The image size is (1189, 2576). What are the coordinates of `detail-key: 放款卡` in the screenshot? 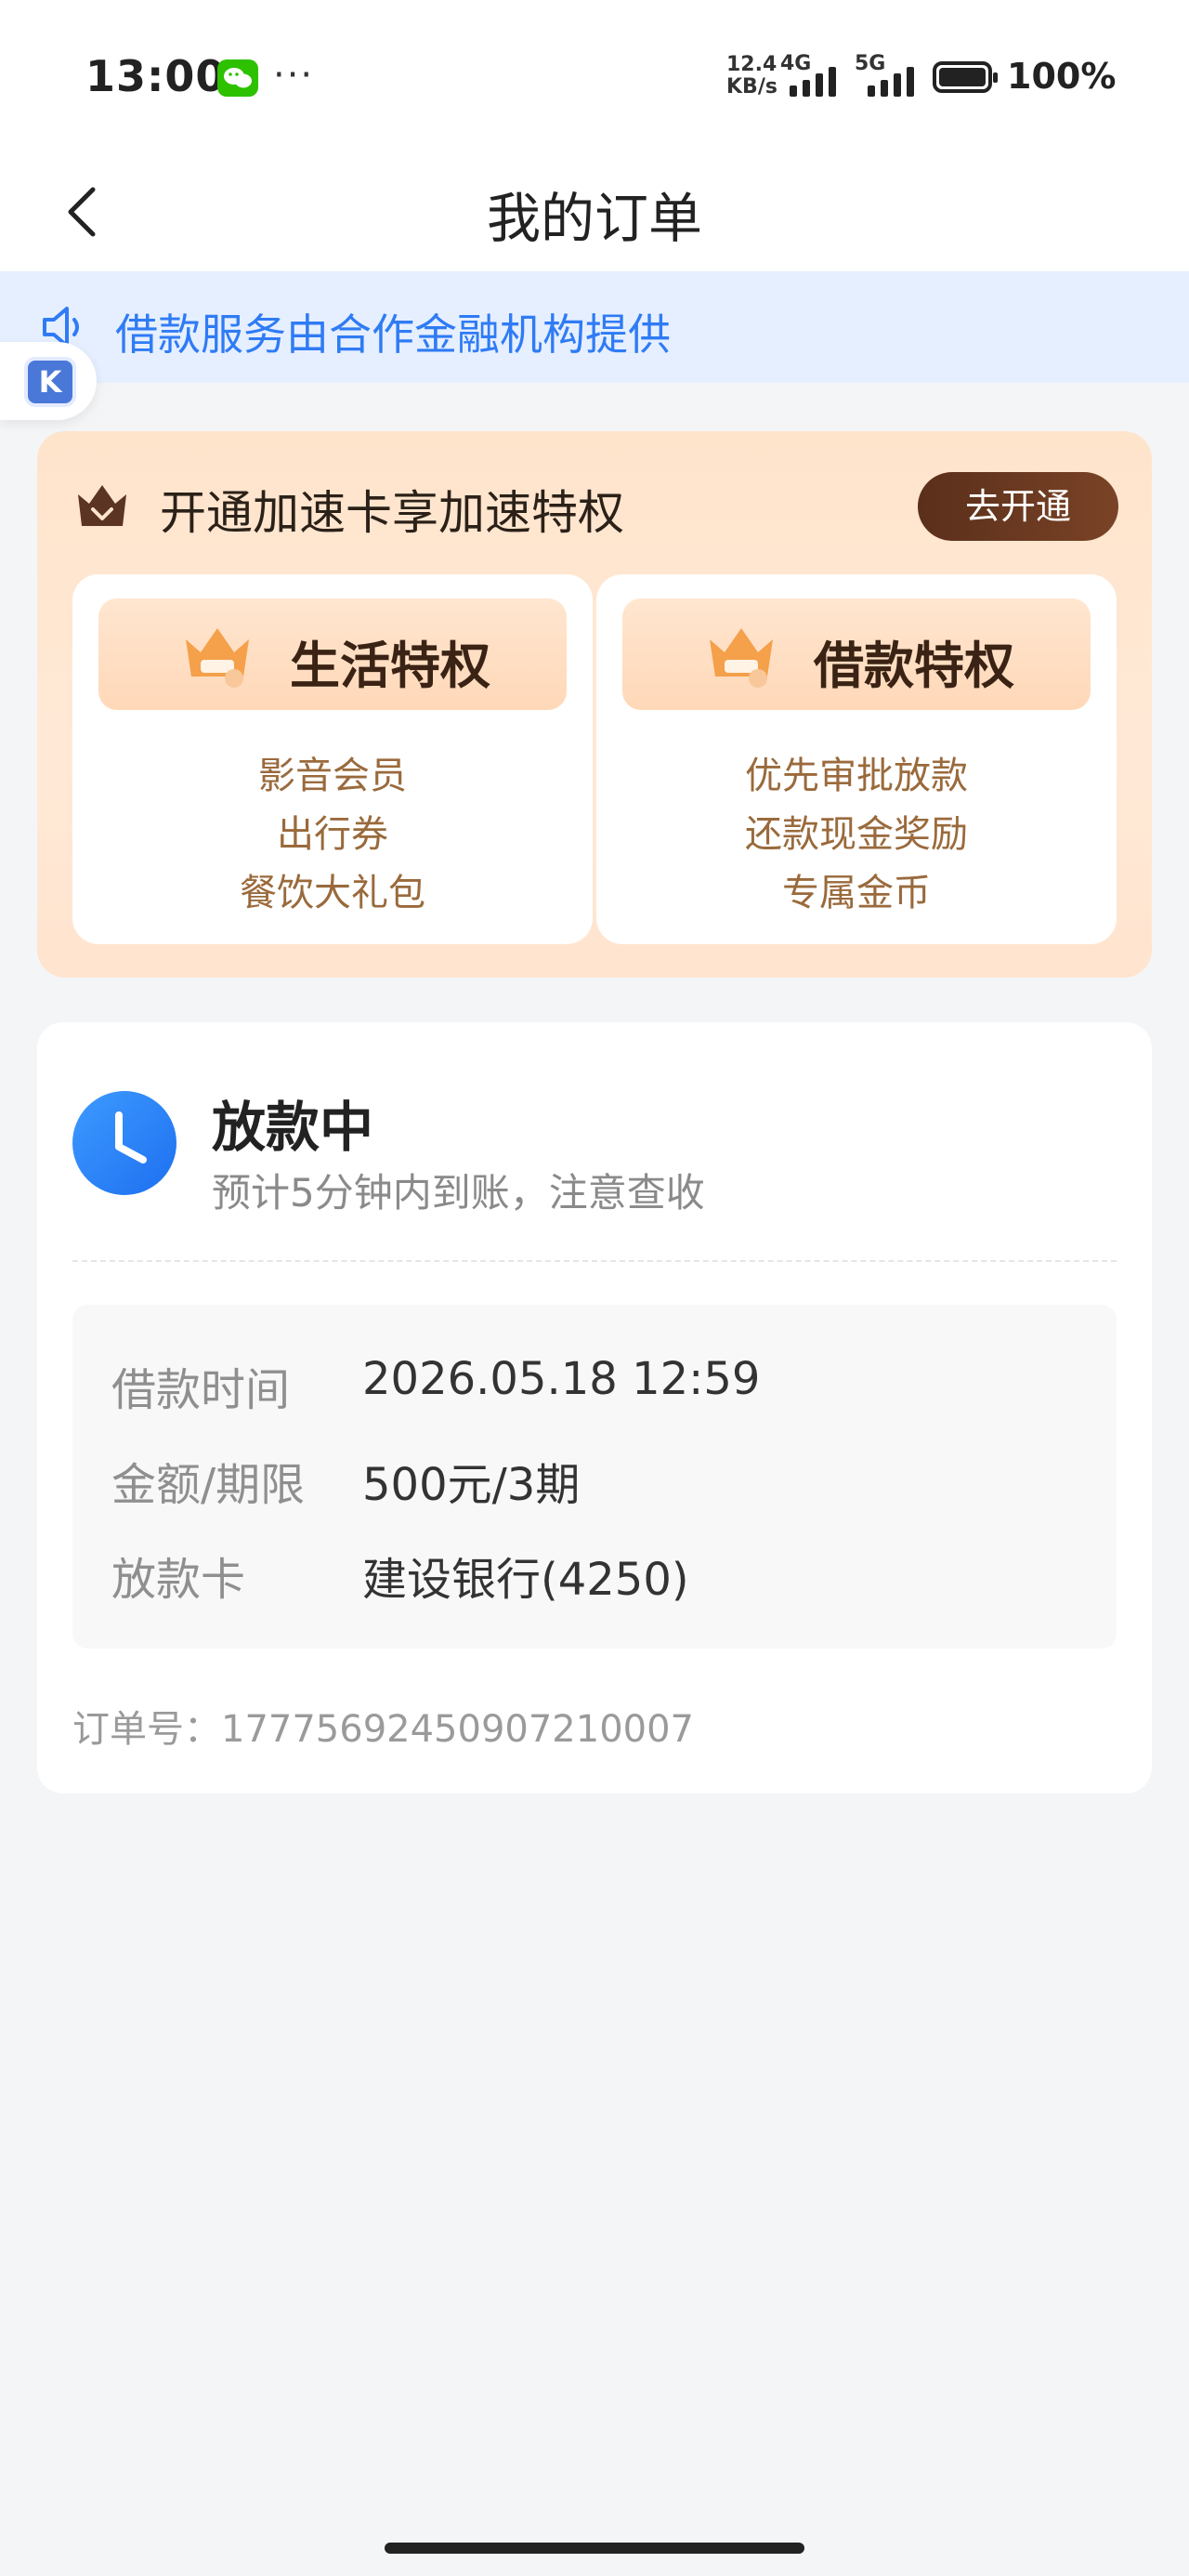 It's located at (178, 1580).